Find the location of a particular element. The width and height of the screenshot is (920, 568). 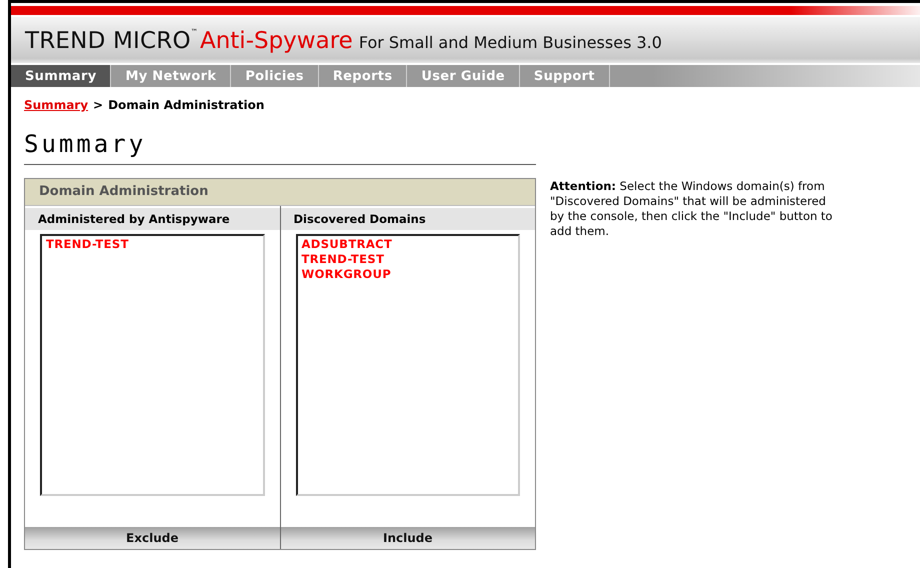

domain-item: ADSUBTRACT is located at coordinates (408, 244).